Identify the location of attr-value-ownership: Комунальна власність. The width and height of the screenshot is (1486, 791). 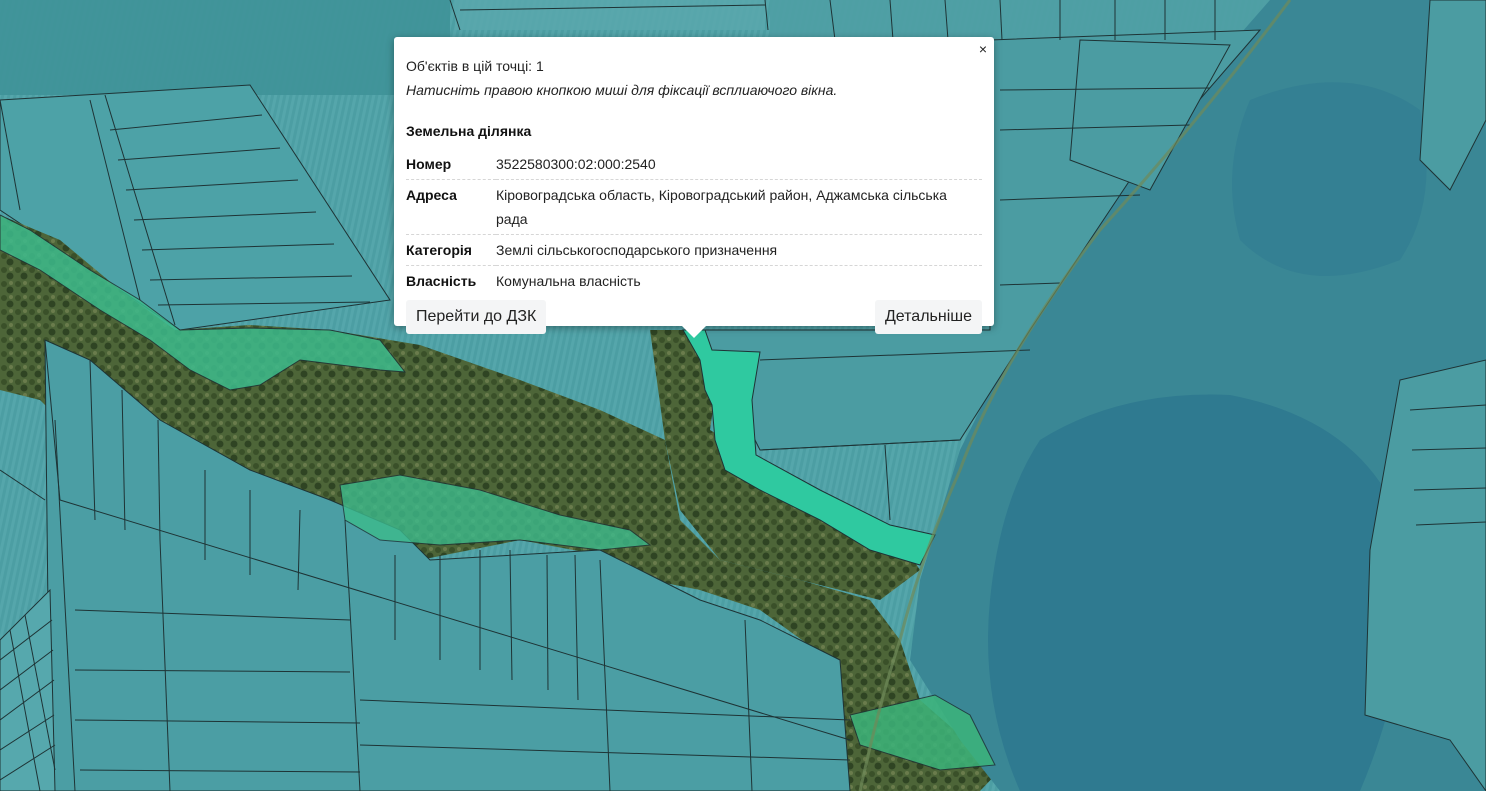
(568, 281).